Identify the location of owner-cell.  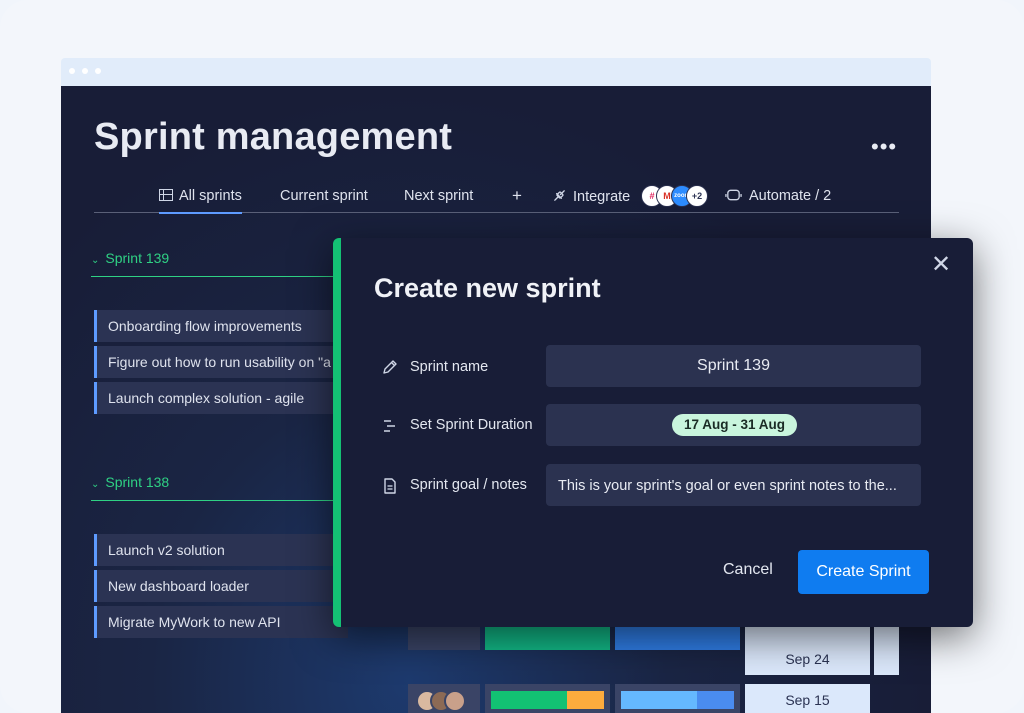
(444, 698).